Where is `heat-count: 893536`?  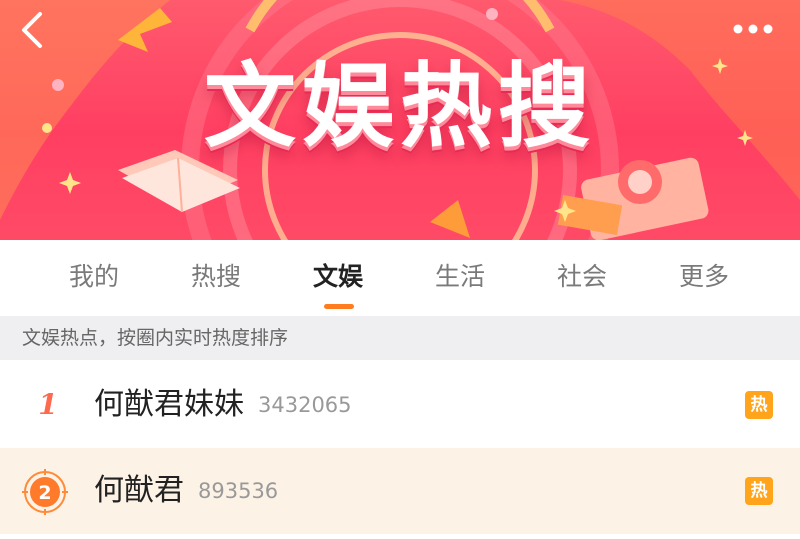
heat-count: 893536 is located at coordinates (238, 491).